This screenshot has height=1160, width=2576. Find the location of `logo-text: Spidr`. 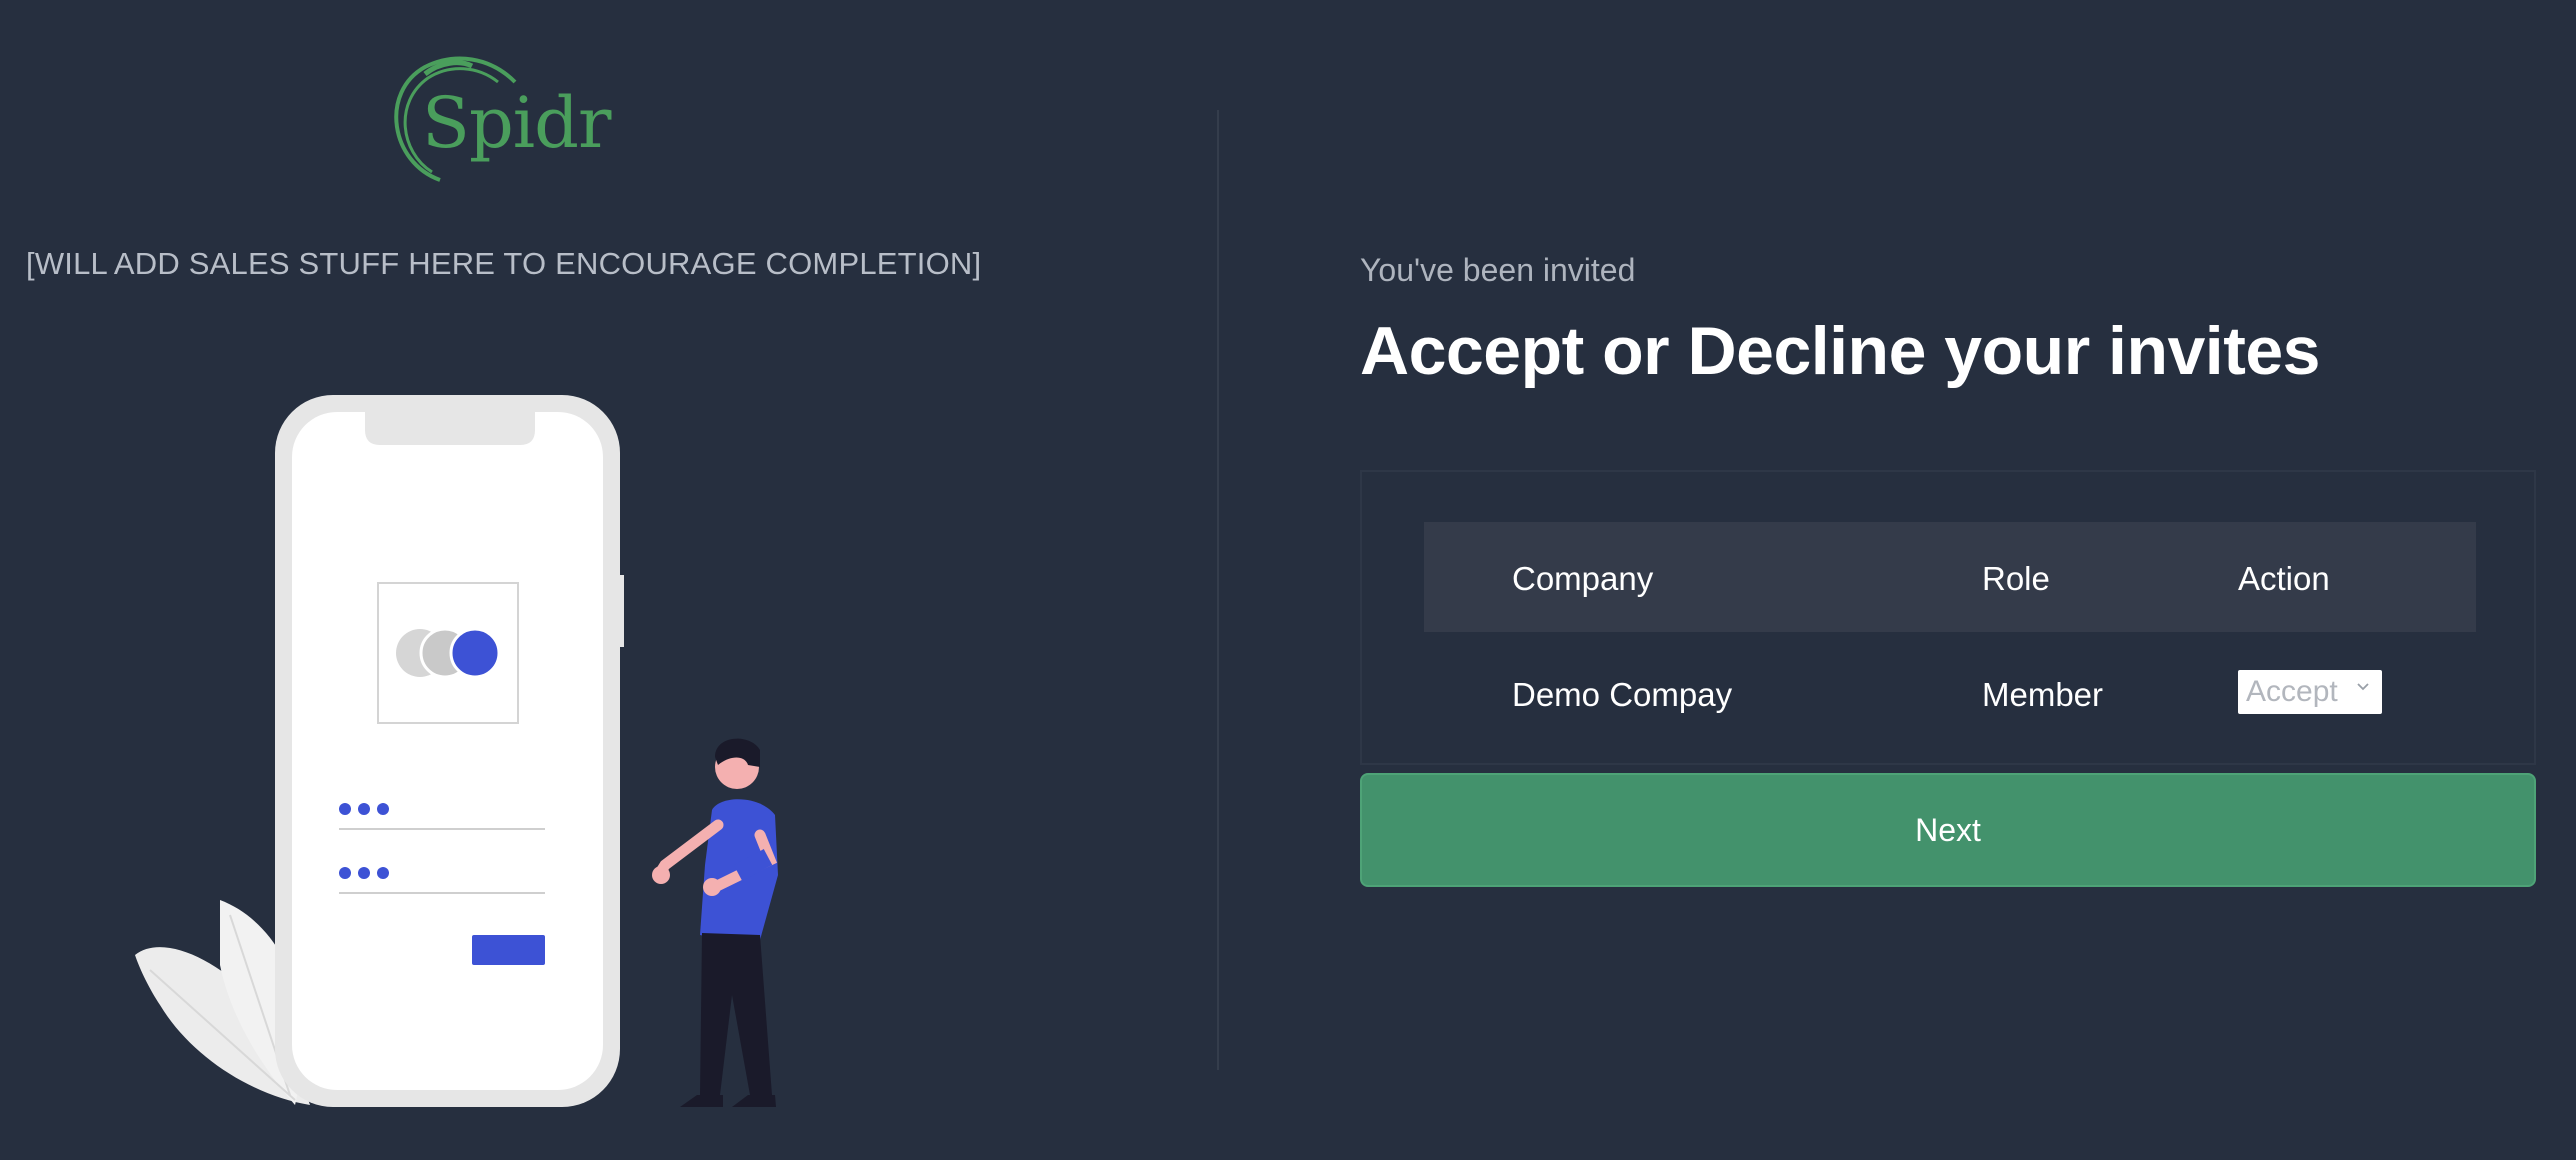

logo-text: Spidr is located at coordinates (516, 123).